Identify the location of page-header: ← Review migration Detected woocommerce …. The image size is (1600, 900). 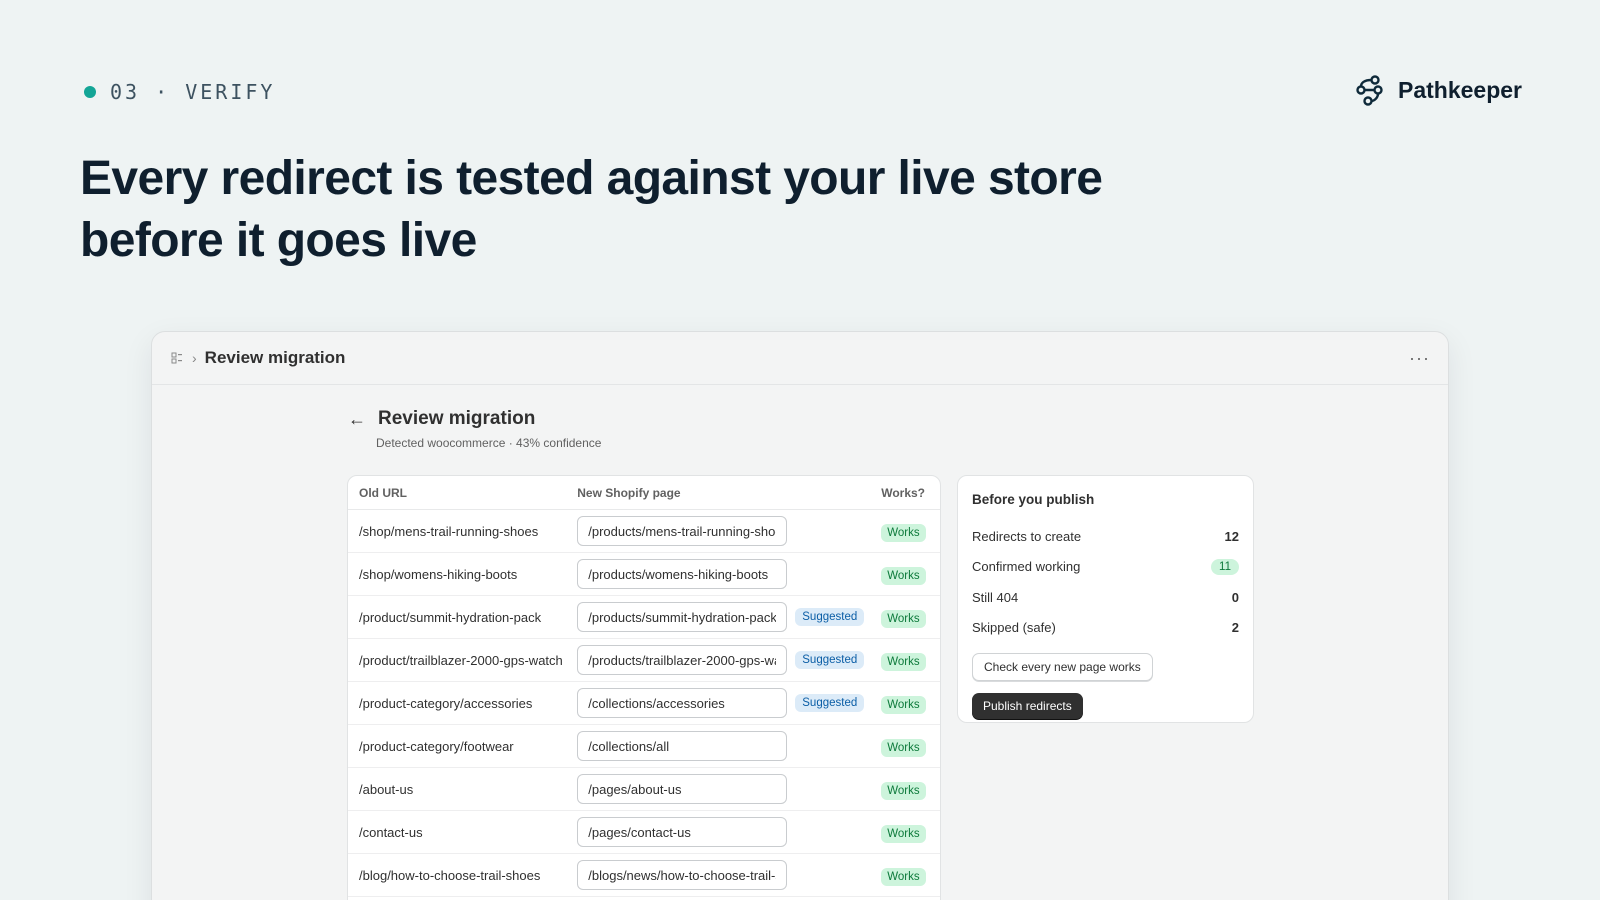
(474, 429).